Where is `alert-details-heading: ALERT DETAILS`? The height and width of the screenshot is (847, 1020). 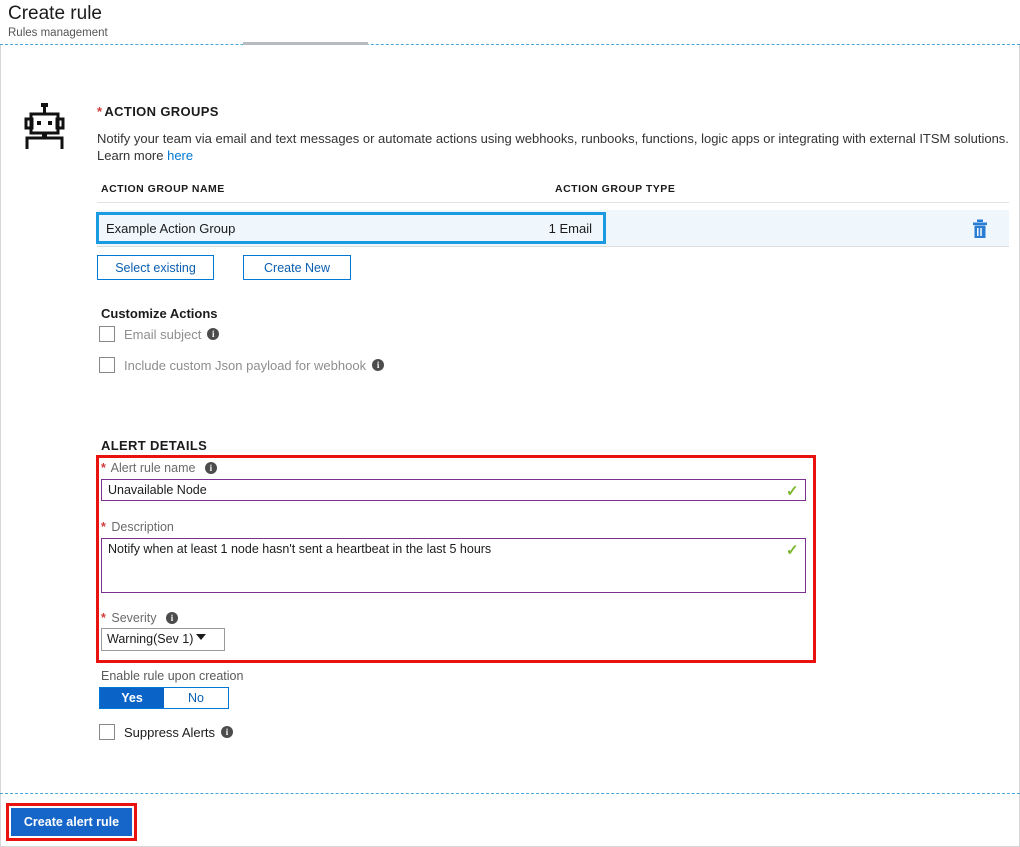
alert-details-heading: ALERT DETAILS is located at coordinates (154, 445).